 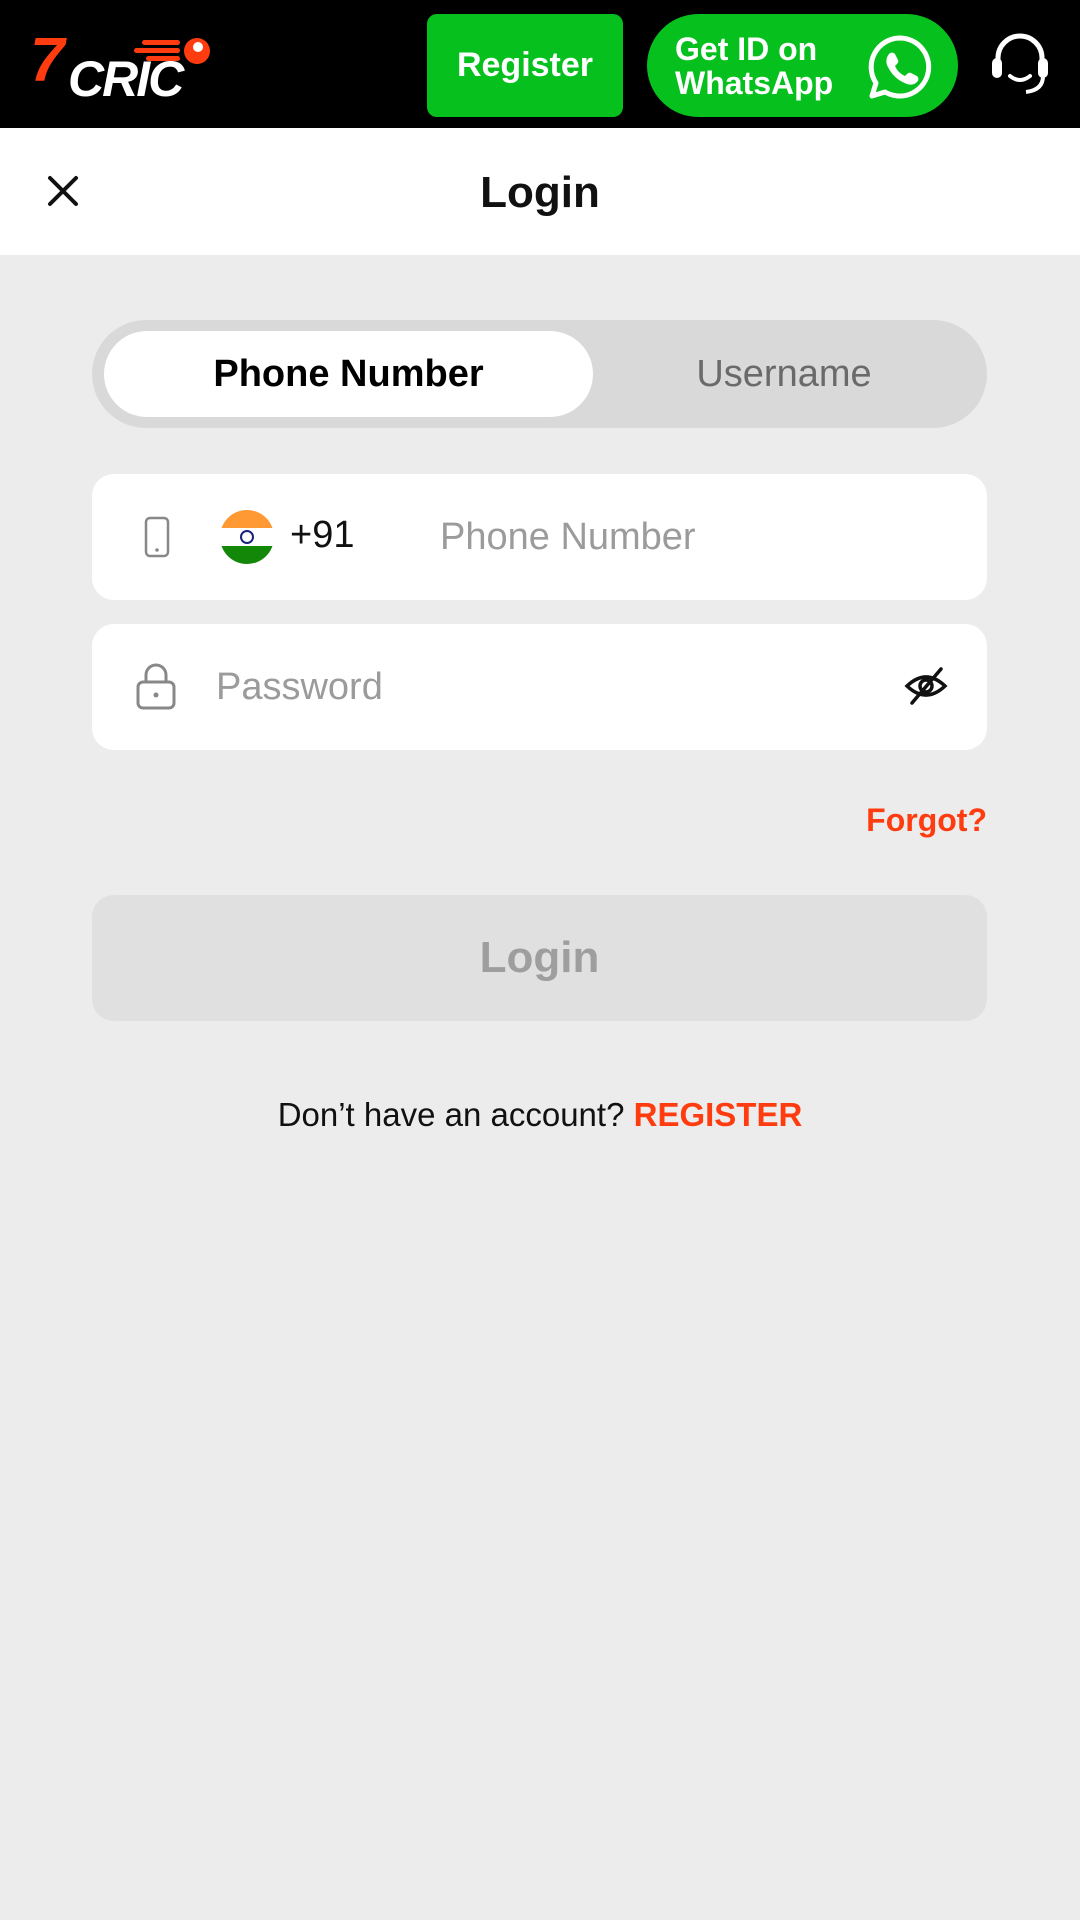 I want to click on logo-word: CRIC, so click(x=126, y=79).